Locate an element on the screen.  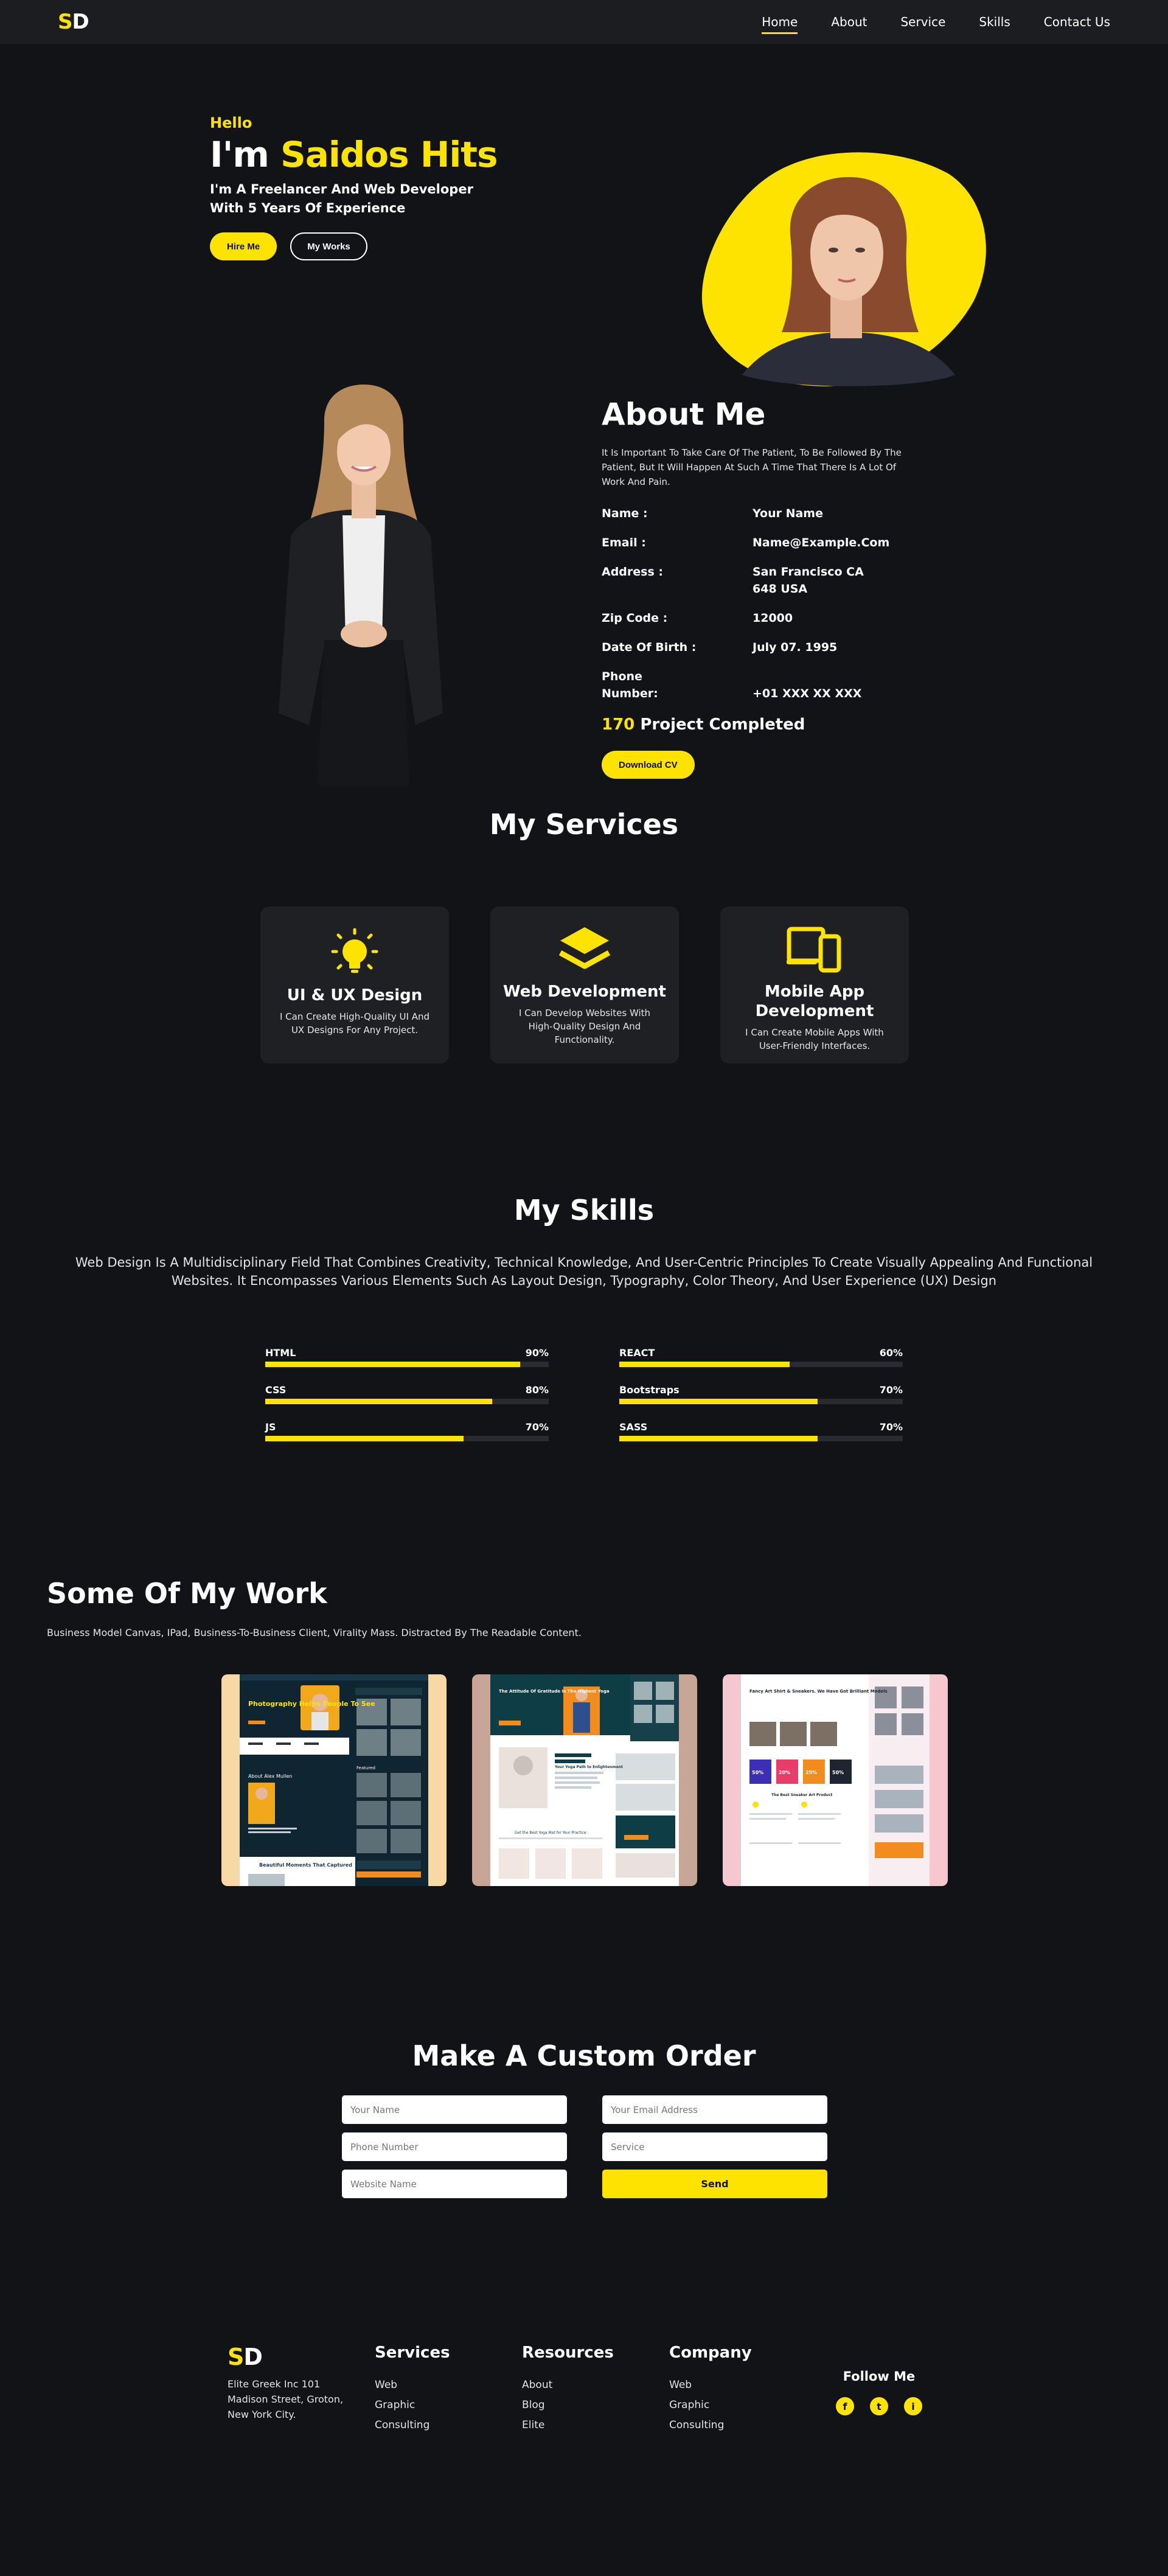
footer-logo: SD is located at coordinates (291, 2357).